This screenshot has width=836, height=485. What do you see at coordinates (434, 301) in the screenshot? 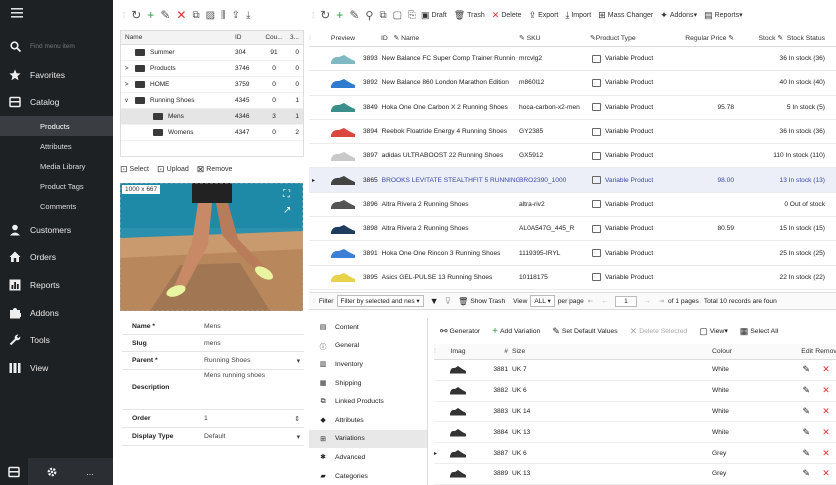
I see `filter-icon: ▼` at bounding box center [434, 301].